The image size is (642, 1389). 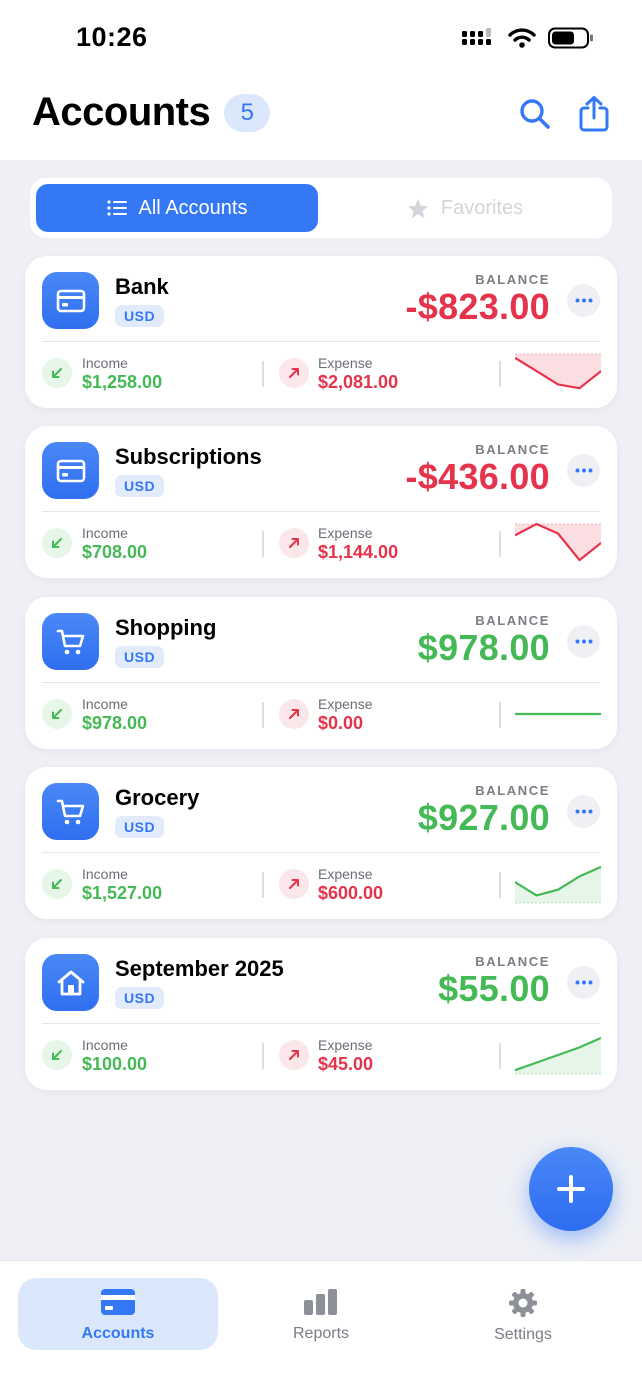 What do you see at coordinates (523, 1303) in the screenshot?
I see `gear-icon` at bounding box center [523, 1303].